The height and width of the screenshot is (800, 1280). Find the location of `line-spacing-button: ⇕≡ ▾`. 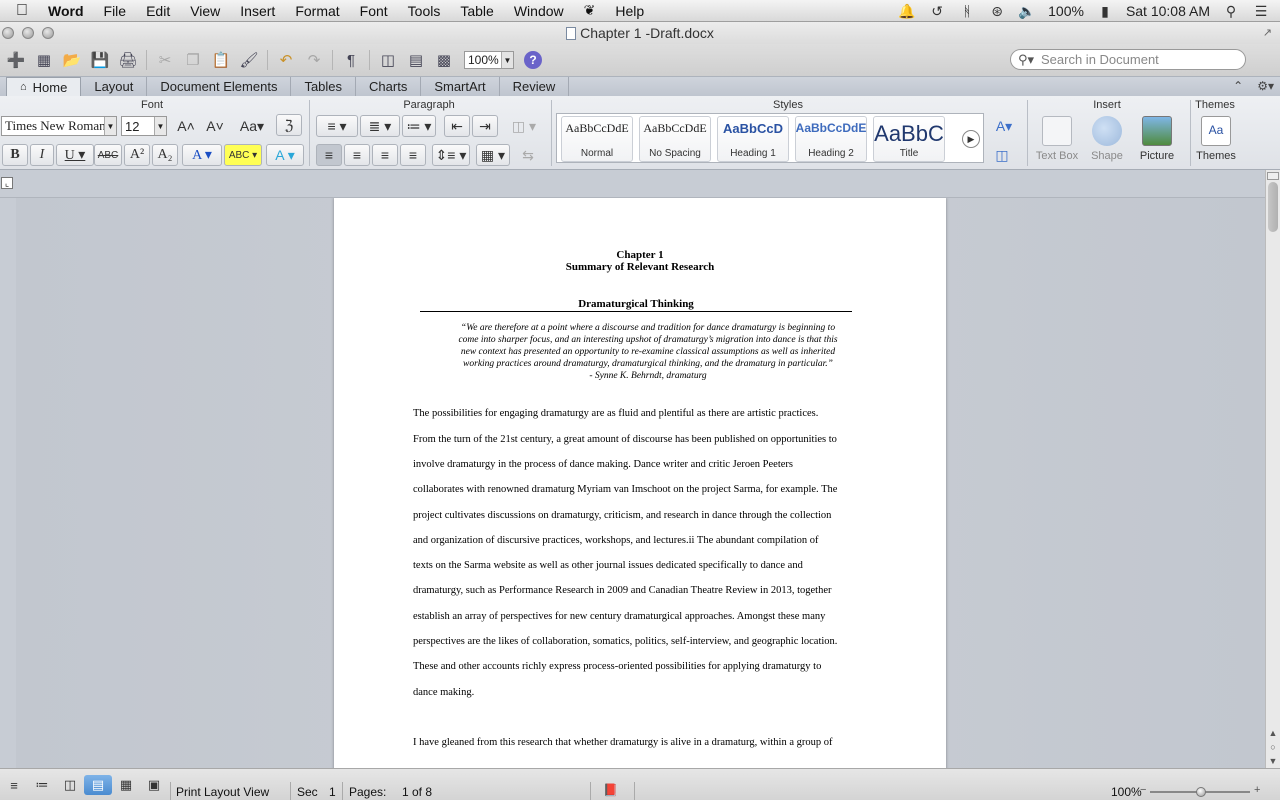

line-spacing-button: ⇕≡ ▾ is located at coordinates (451, 155).